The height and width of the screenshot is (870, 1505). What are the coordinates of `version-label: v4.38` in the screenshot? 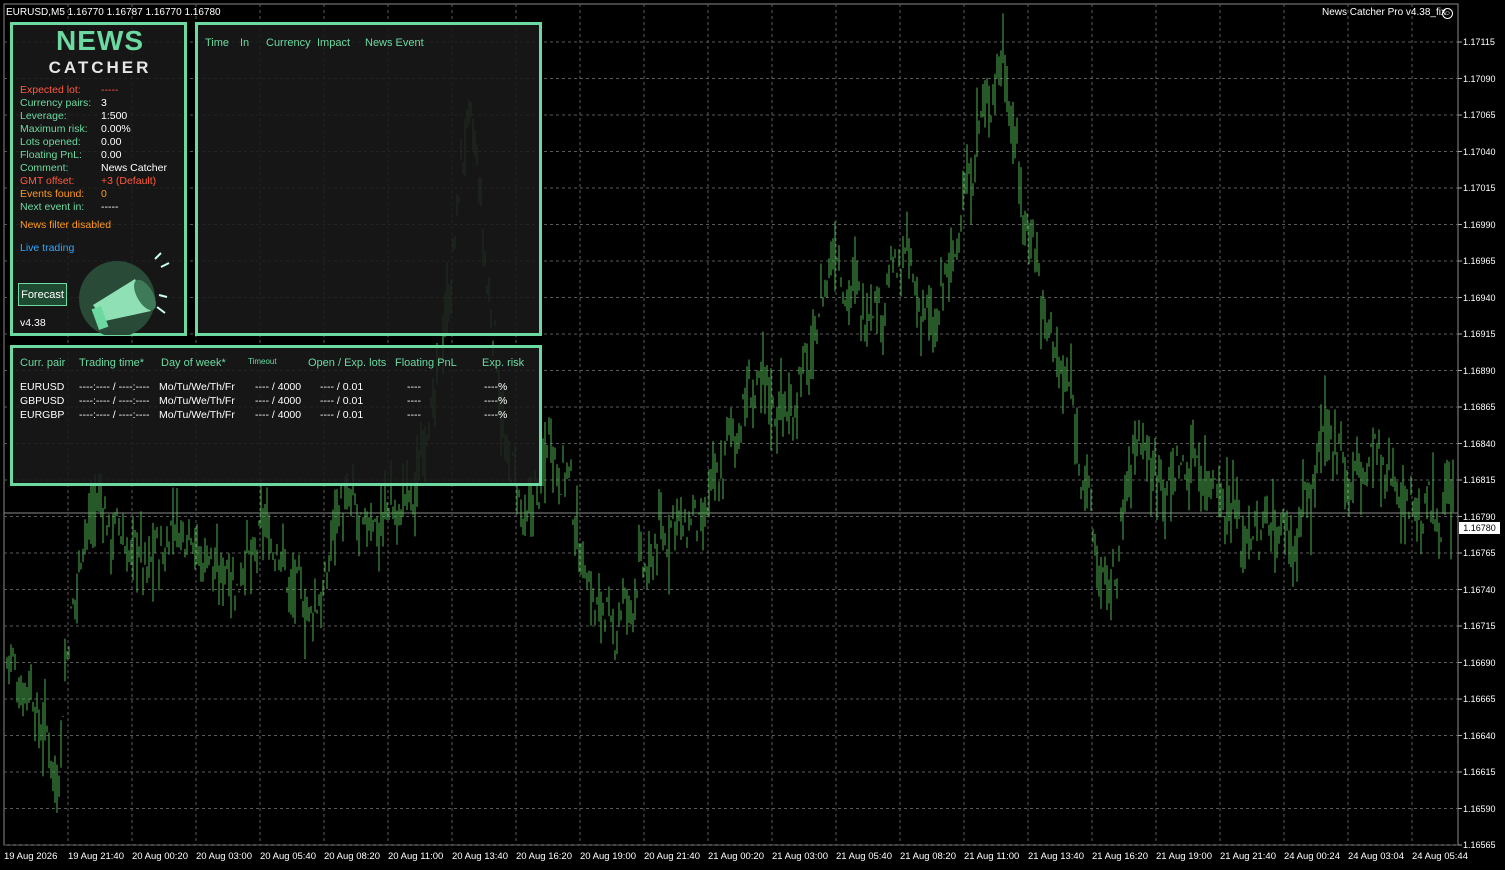 It's located at (33, 323).